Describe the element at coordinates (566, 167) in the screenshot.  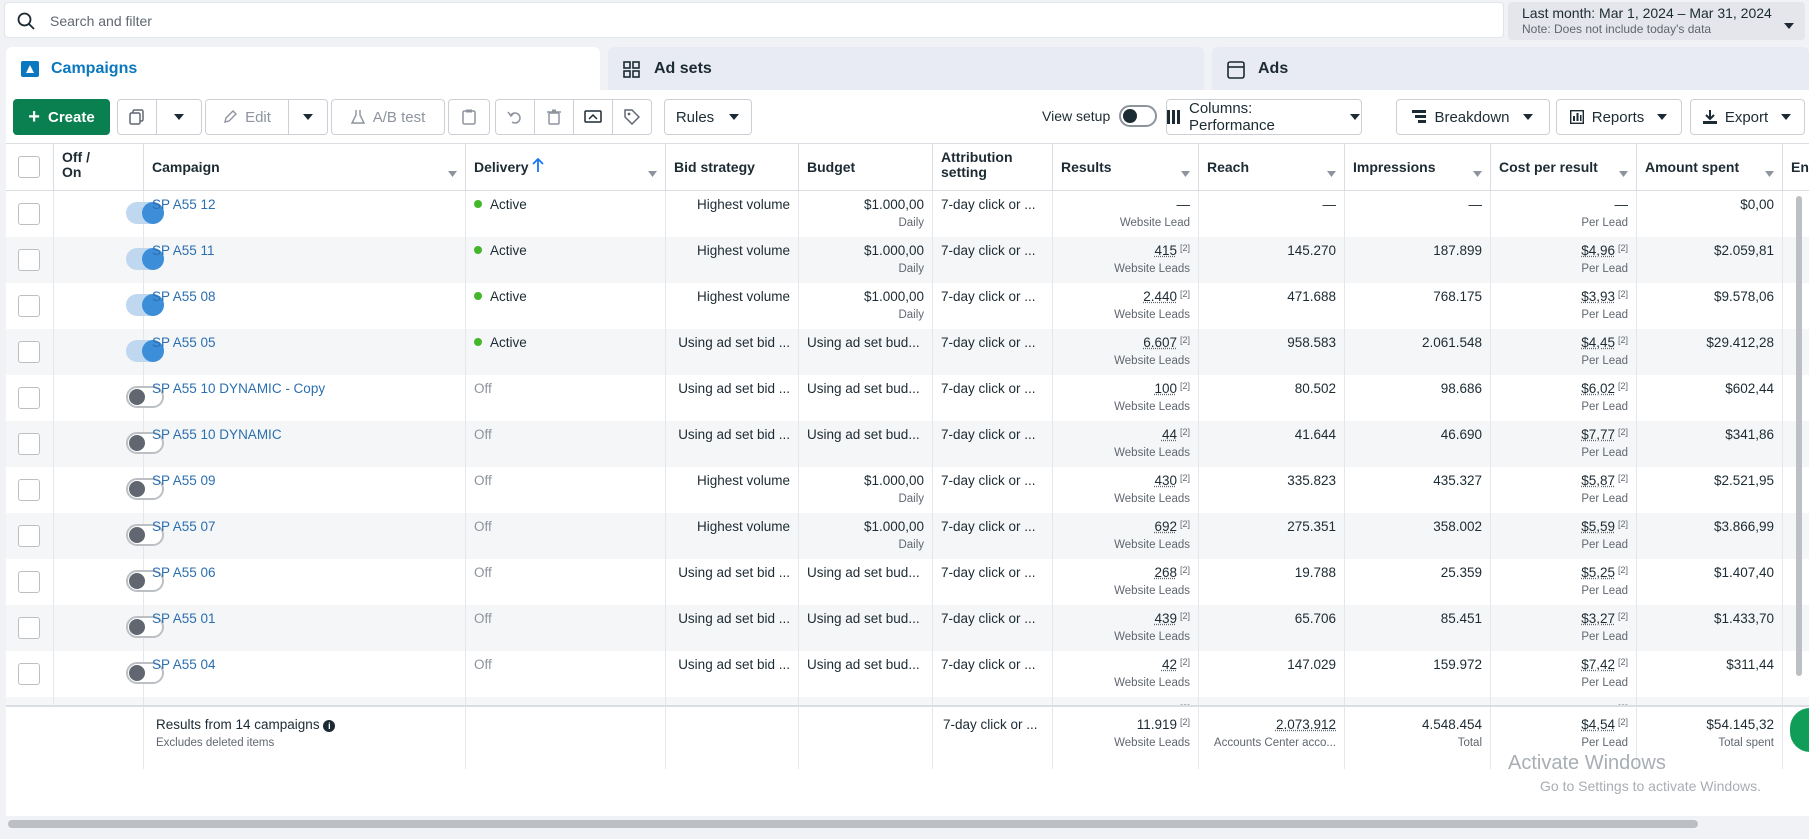
I see `col-delivery: Delivery` at that location.